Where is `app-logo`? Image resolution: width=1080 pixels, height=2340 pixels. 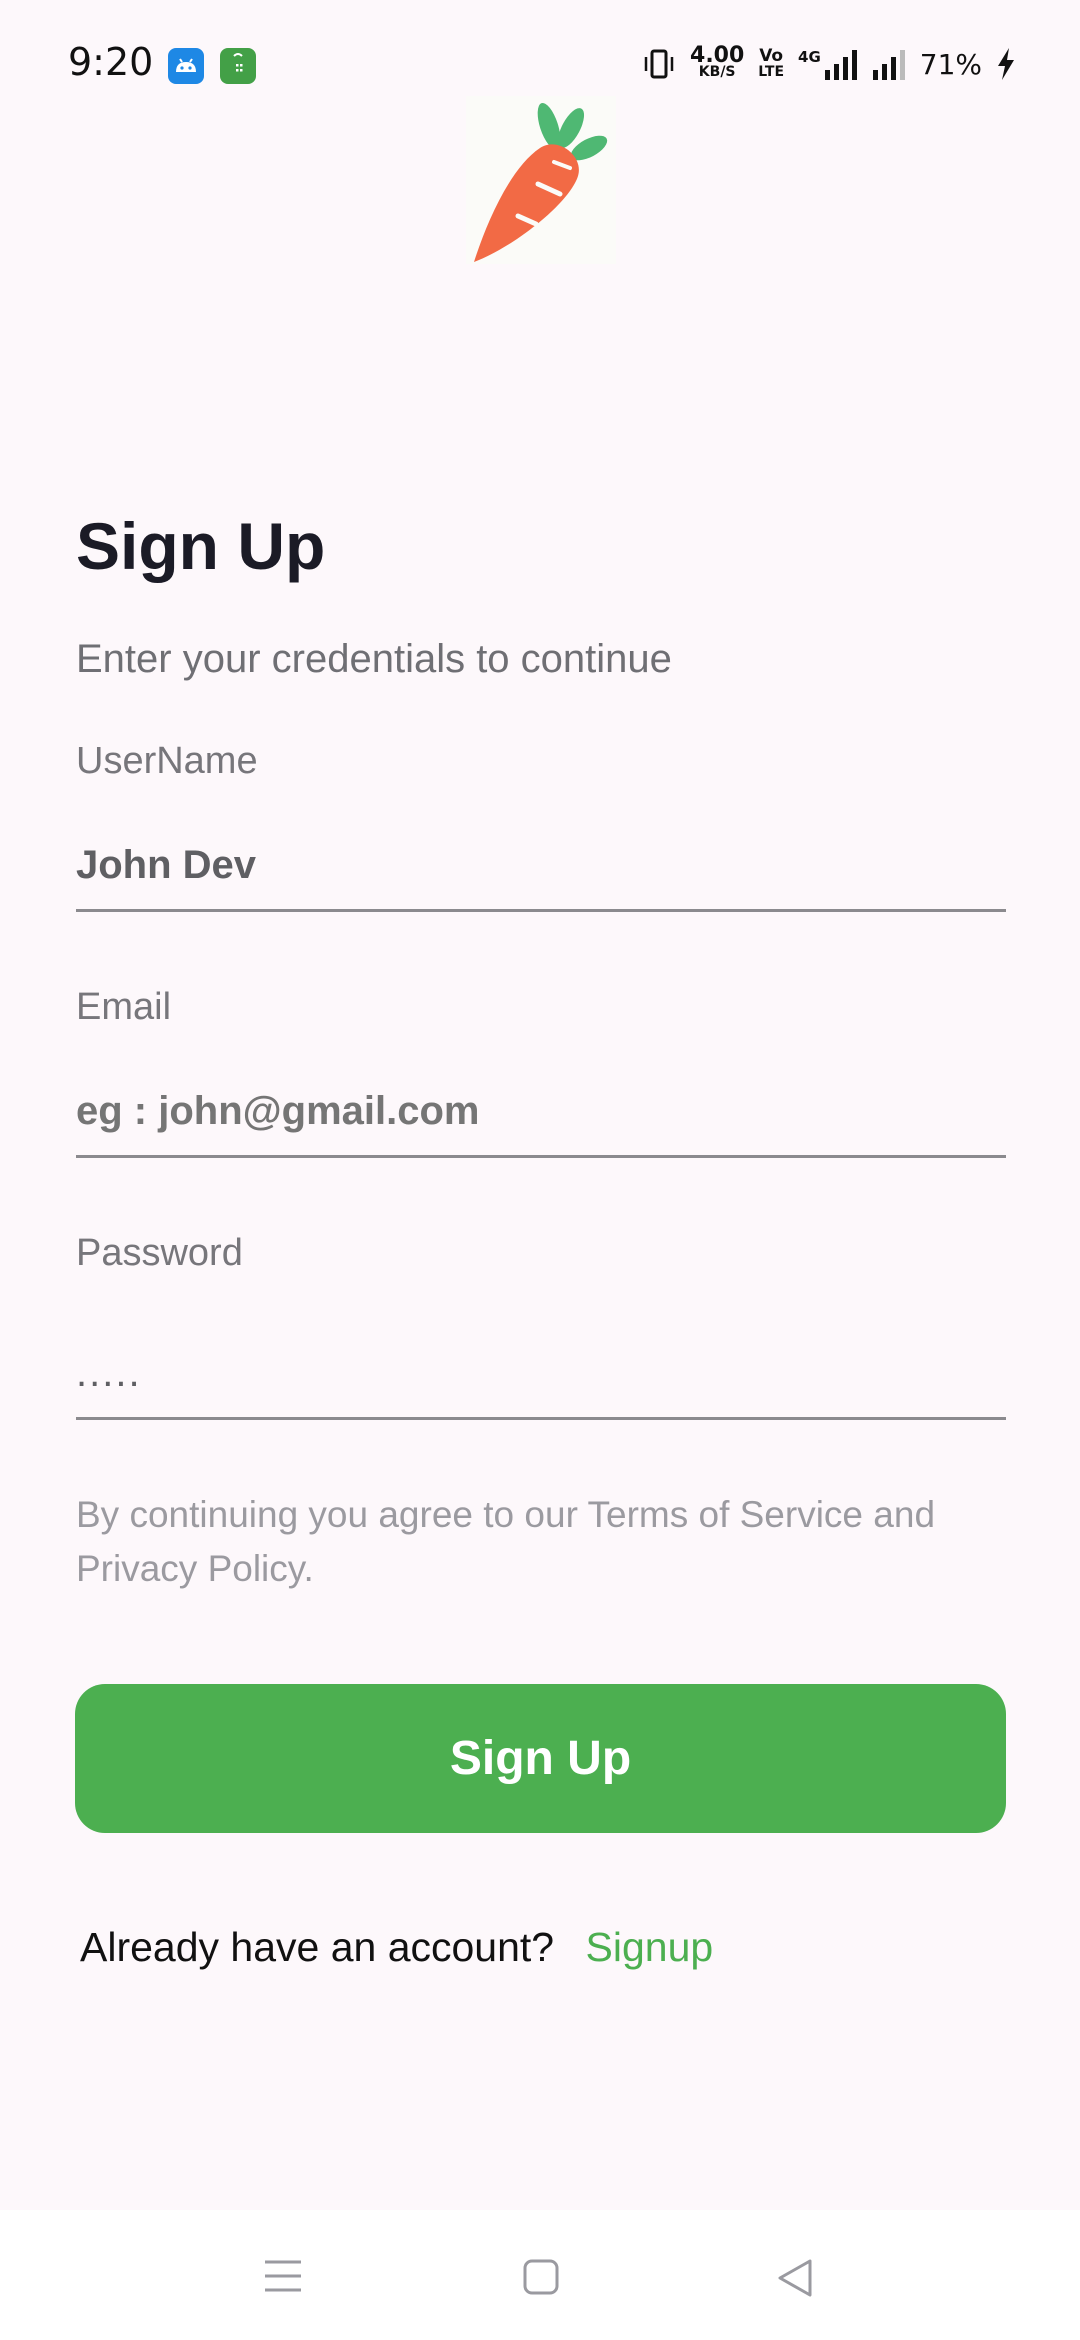 app-logo is located at coordinates (541, 180).